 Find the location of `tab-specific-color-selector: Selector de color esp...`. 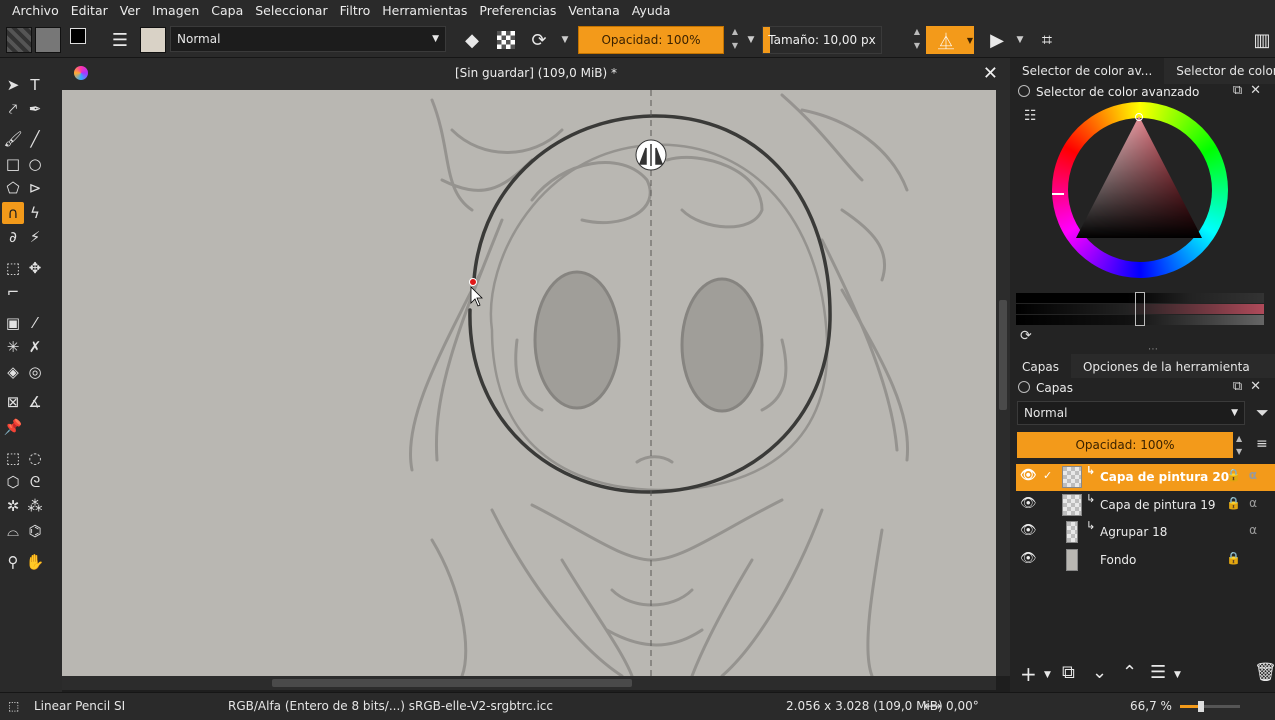

tab-specific-color-selector: Selector de color esp... is located at coordinates (1219, 71).